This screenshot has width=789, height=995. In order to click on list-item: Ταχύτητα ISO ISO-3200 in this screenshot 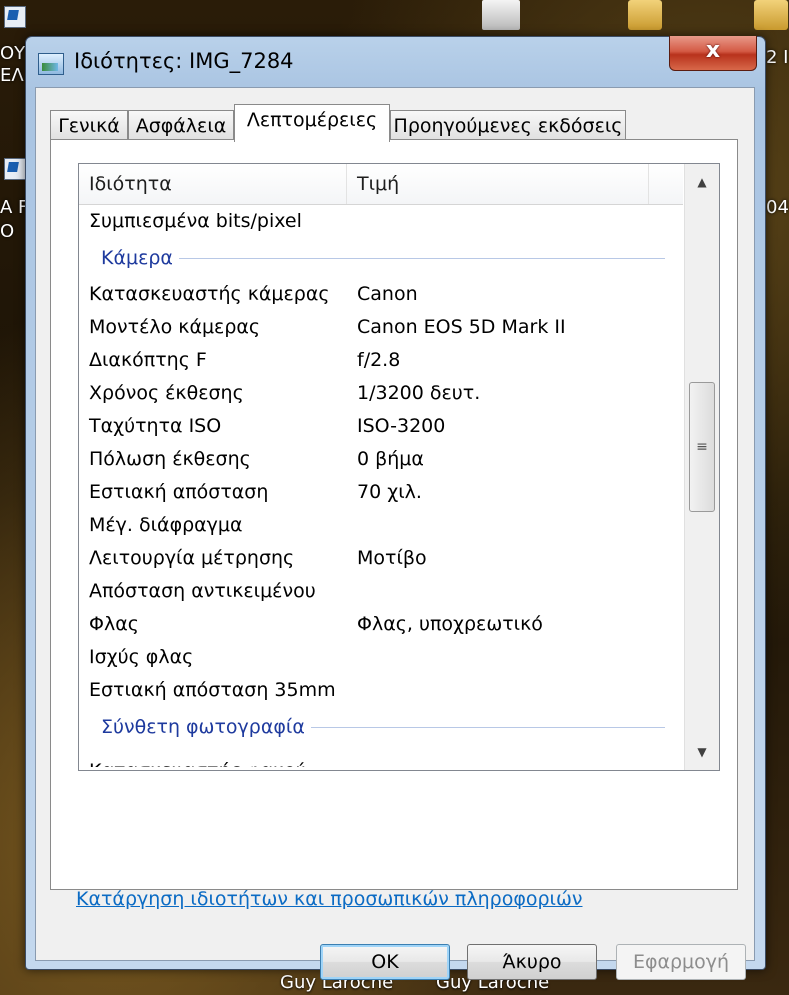, I will do `click(381, 426)`.